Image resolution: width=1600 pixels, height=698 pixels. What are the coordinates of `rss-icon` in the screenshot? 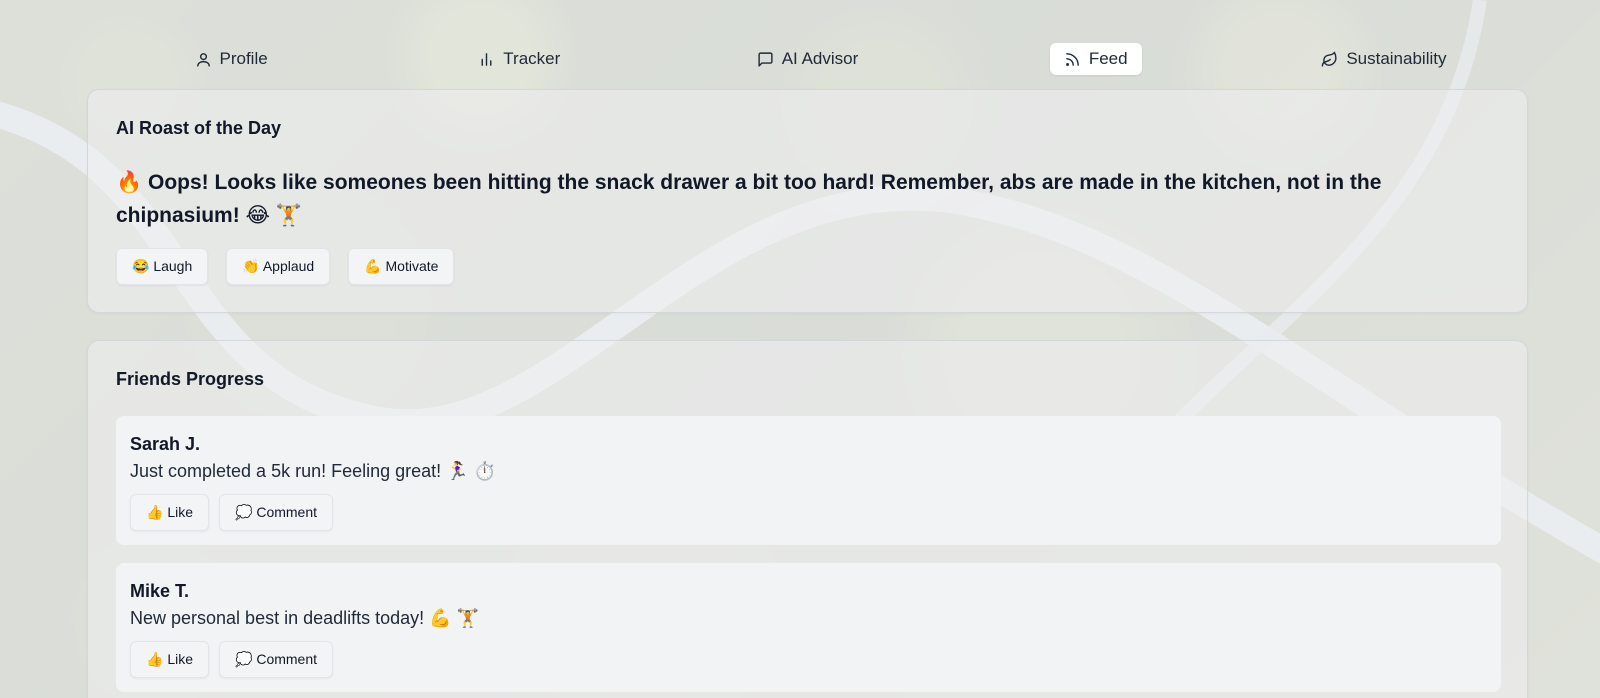 It's located at (1072, 59).